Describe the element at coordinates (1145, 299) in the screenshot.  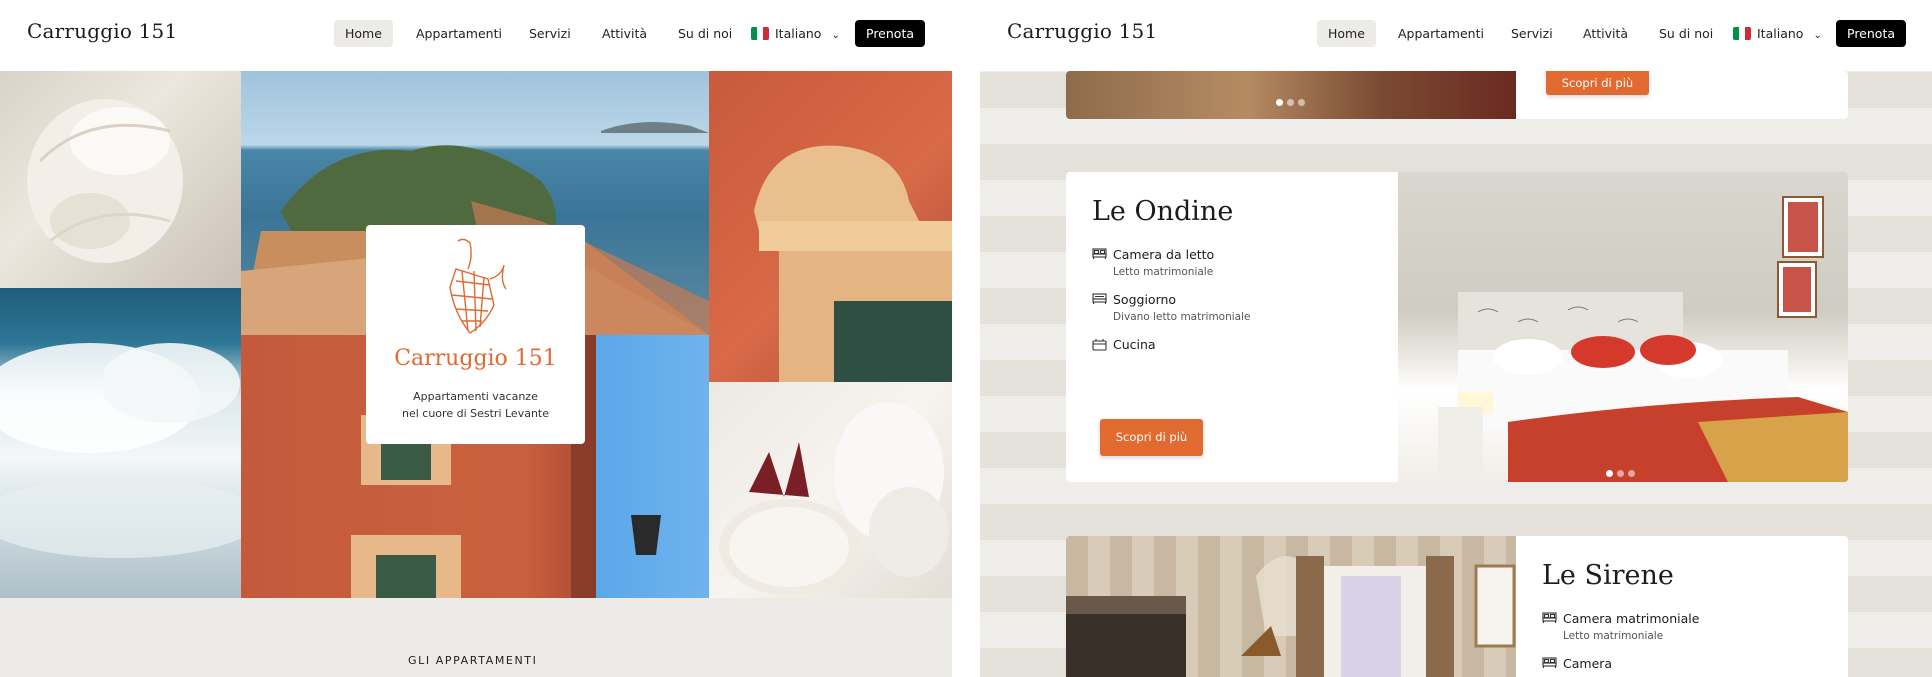
I see `room-name: Soggiorno` at that location.